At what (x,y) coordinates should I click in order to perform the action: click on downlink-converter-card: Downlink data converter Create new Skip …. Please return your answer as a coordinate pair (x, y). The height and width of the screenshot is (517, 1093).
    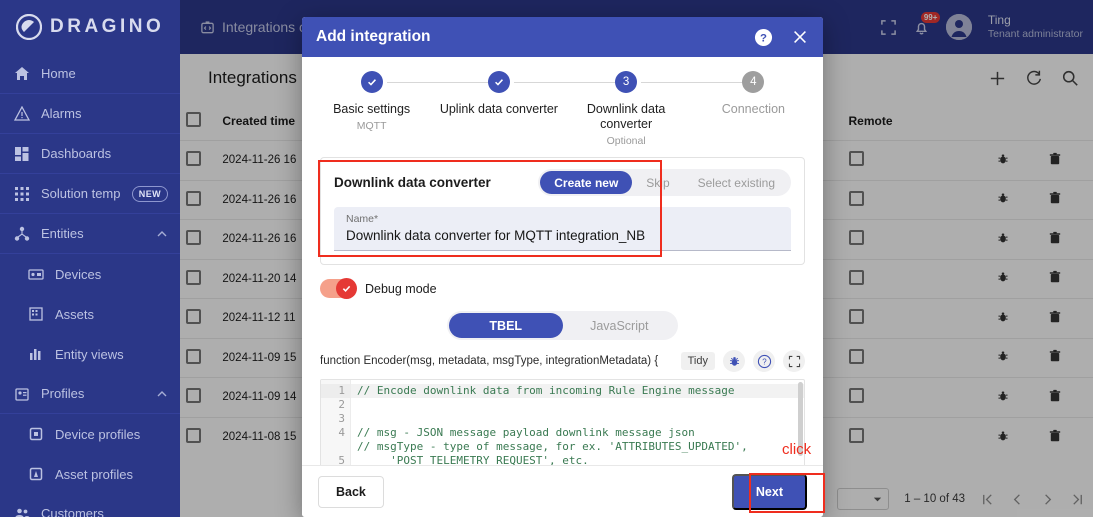
    Looking at the image, I should click on (562, 211).